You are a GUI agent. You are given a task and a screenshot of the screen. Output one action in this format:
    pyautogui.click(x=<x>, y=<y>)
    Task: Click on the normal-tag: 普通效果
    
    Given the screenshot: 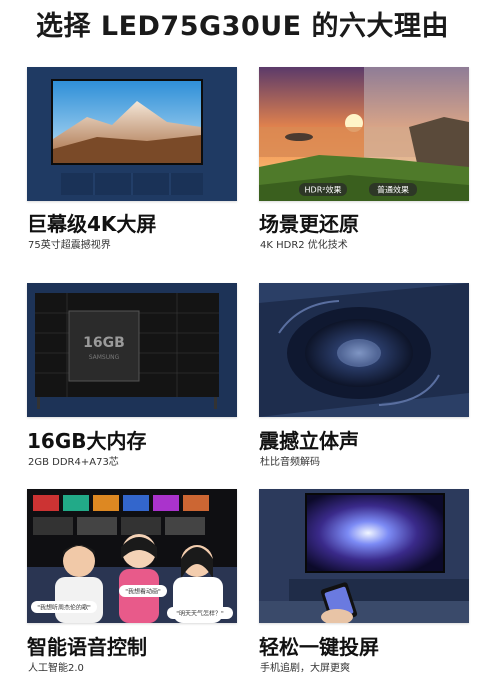 What is the action you would take?
    pyautogui.click(x=393, y=190)
    